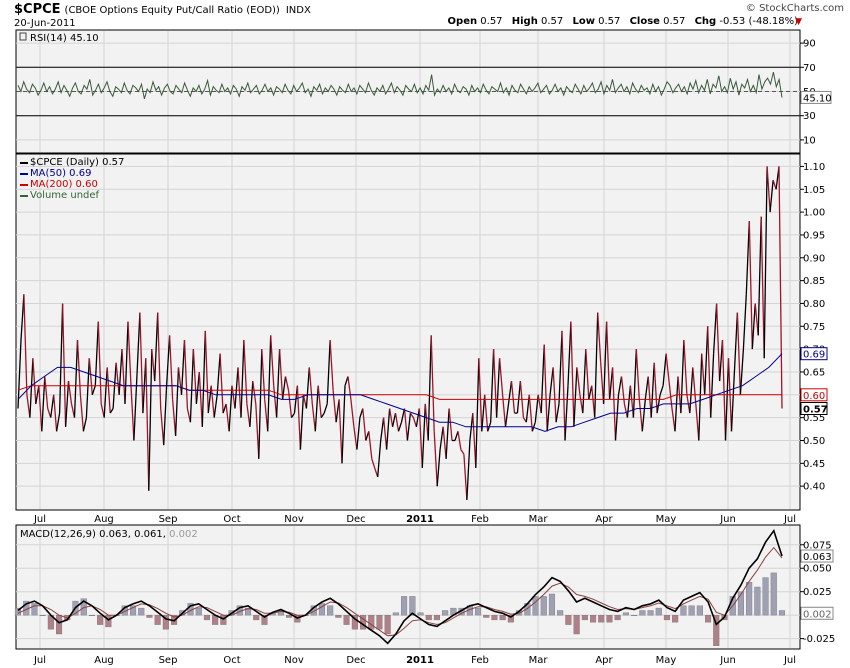  I want to click on macd-legend: MACD(12,26,9) 0.063, 0.061, 0.002, so click(109, 534).